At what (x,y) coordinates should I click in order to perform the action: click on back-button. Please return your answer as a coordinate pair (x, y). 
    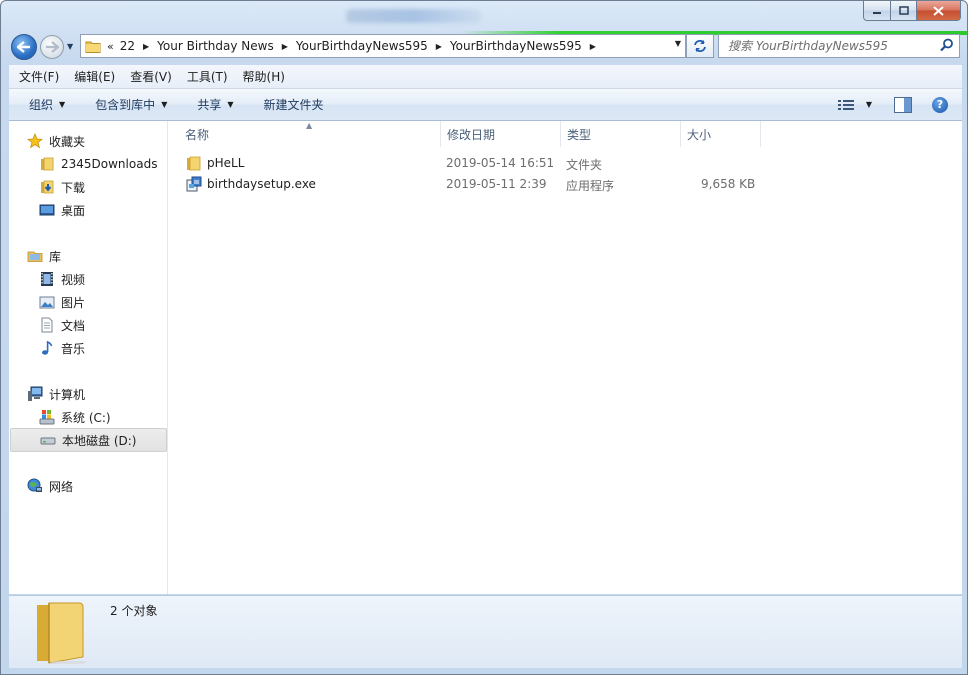
    Looking at the image, I should click on (24, 47).